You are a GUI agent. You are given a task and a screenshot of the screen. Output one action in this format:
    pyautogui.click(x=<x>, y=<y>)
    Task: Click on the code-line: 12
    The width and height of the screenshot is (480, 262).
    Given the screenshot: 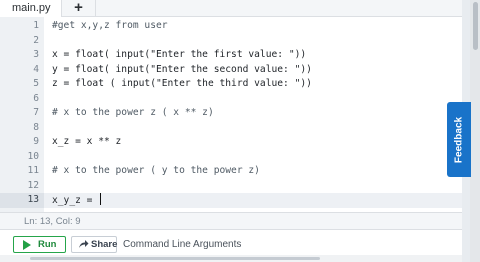 What is the action you would take?
    pyautogui.click(x=231, y=186)
    